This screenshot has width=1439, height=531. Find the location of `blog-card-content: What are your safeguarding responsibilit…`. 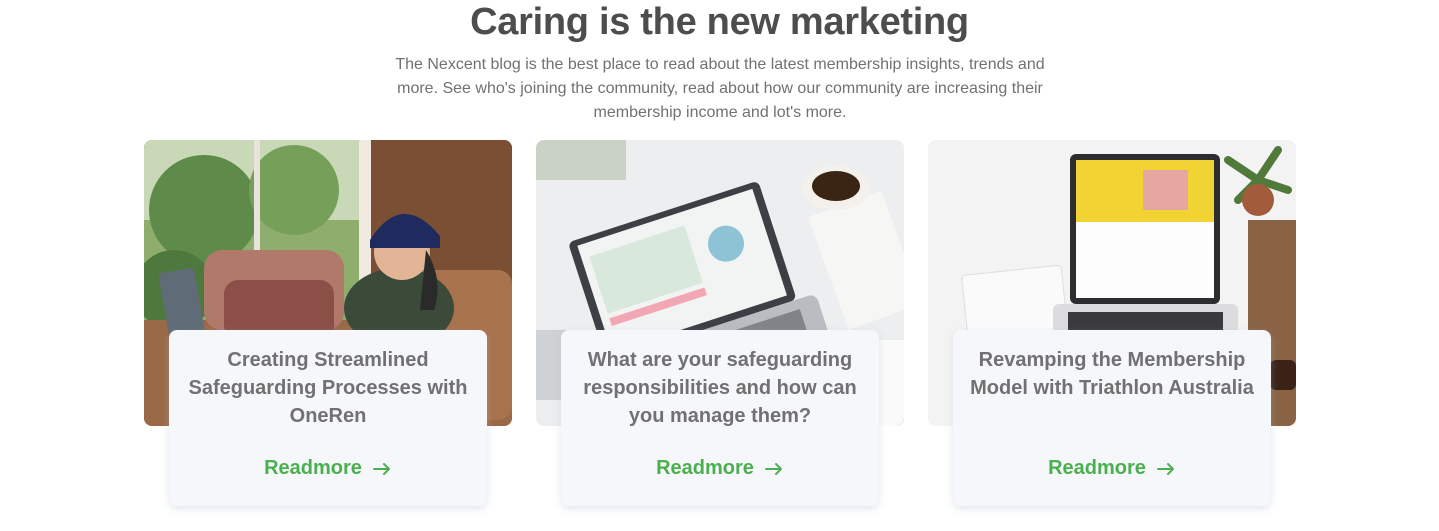

blog-card-content: What are your safeguarding responsibilit… is located at coordinates (720, 418).